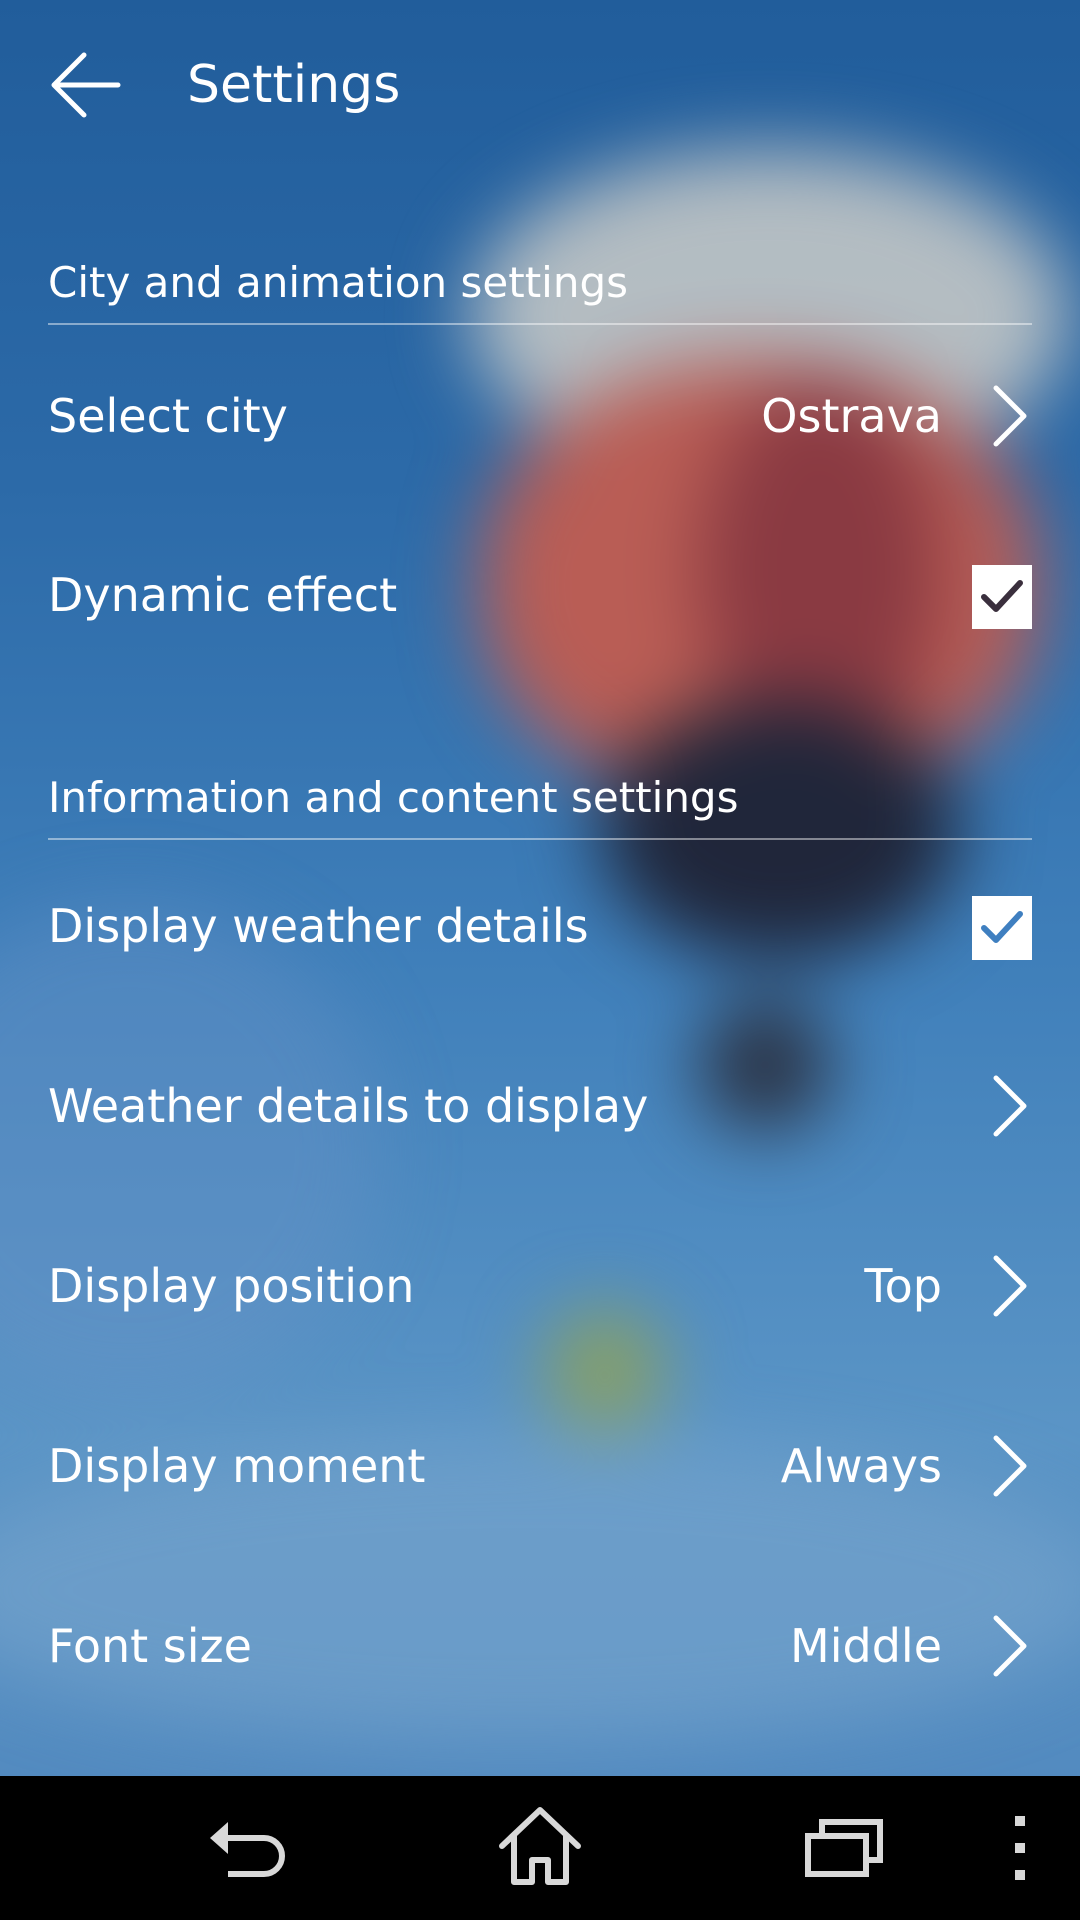 The height and width of the screenshot is (1920, 1080). What do you see at coordinates (318, 926) in the screenshot?
I see `display-weather-details-label: Display weather details` at bounding box center [318, 926].